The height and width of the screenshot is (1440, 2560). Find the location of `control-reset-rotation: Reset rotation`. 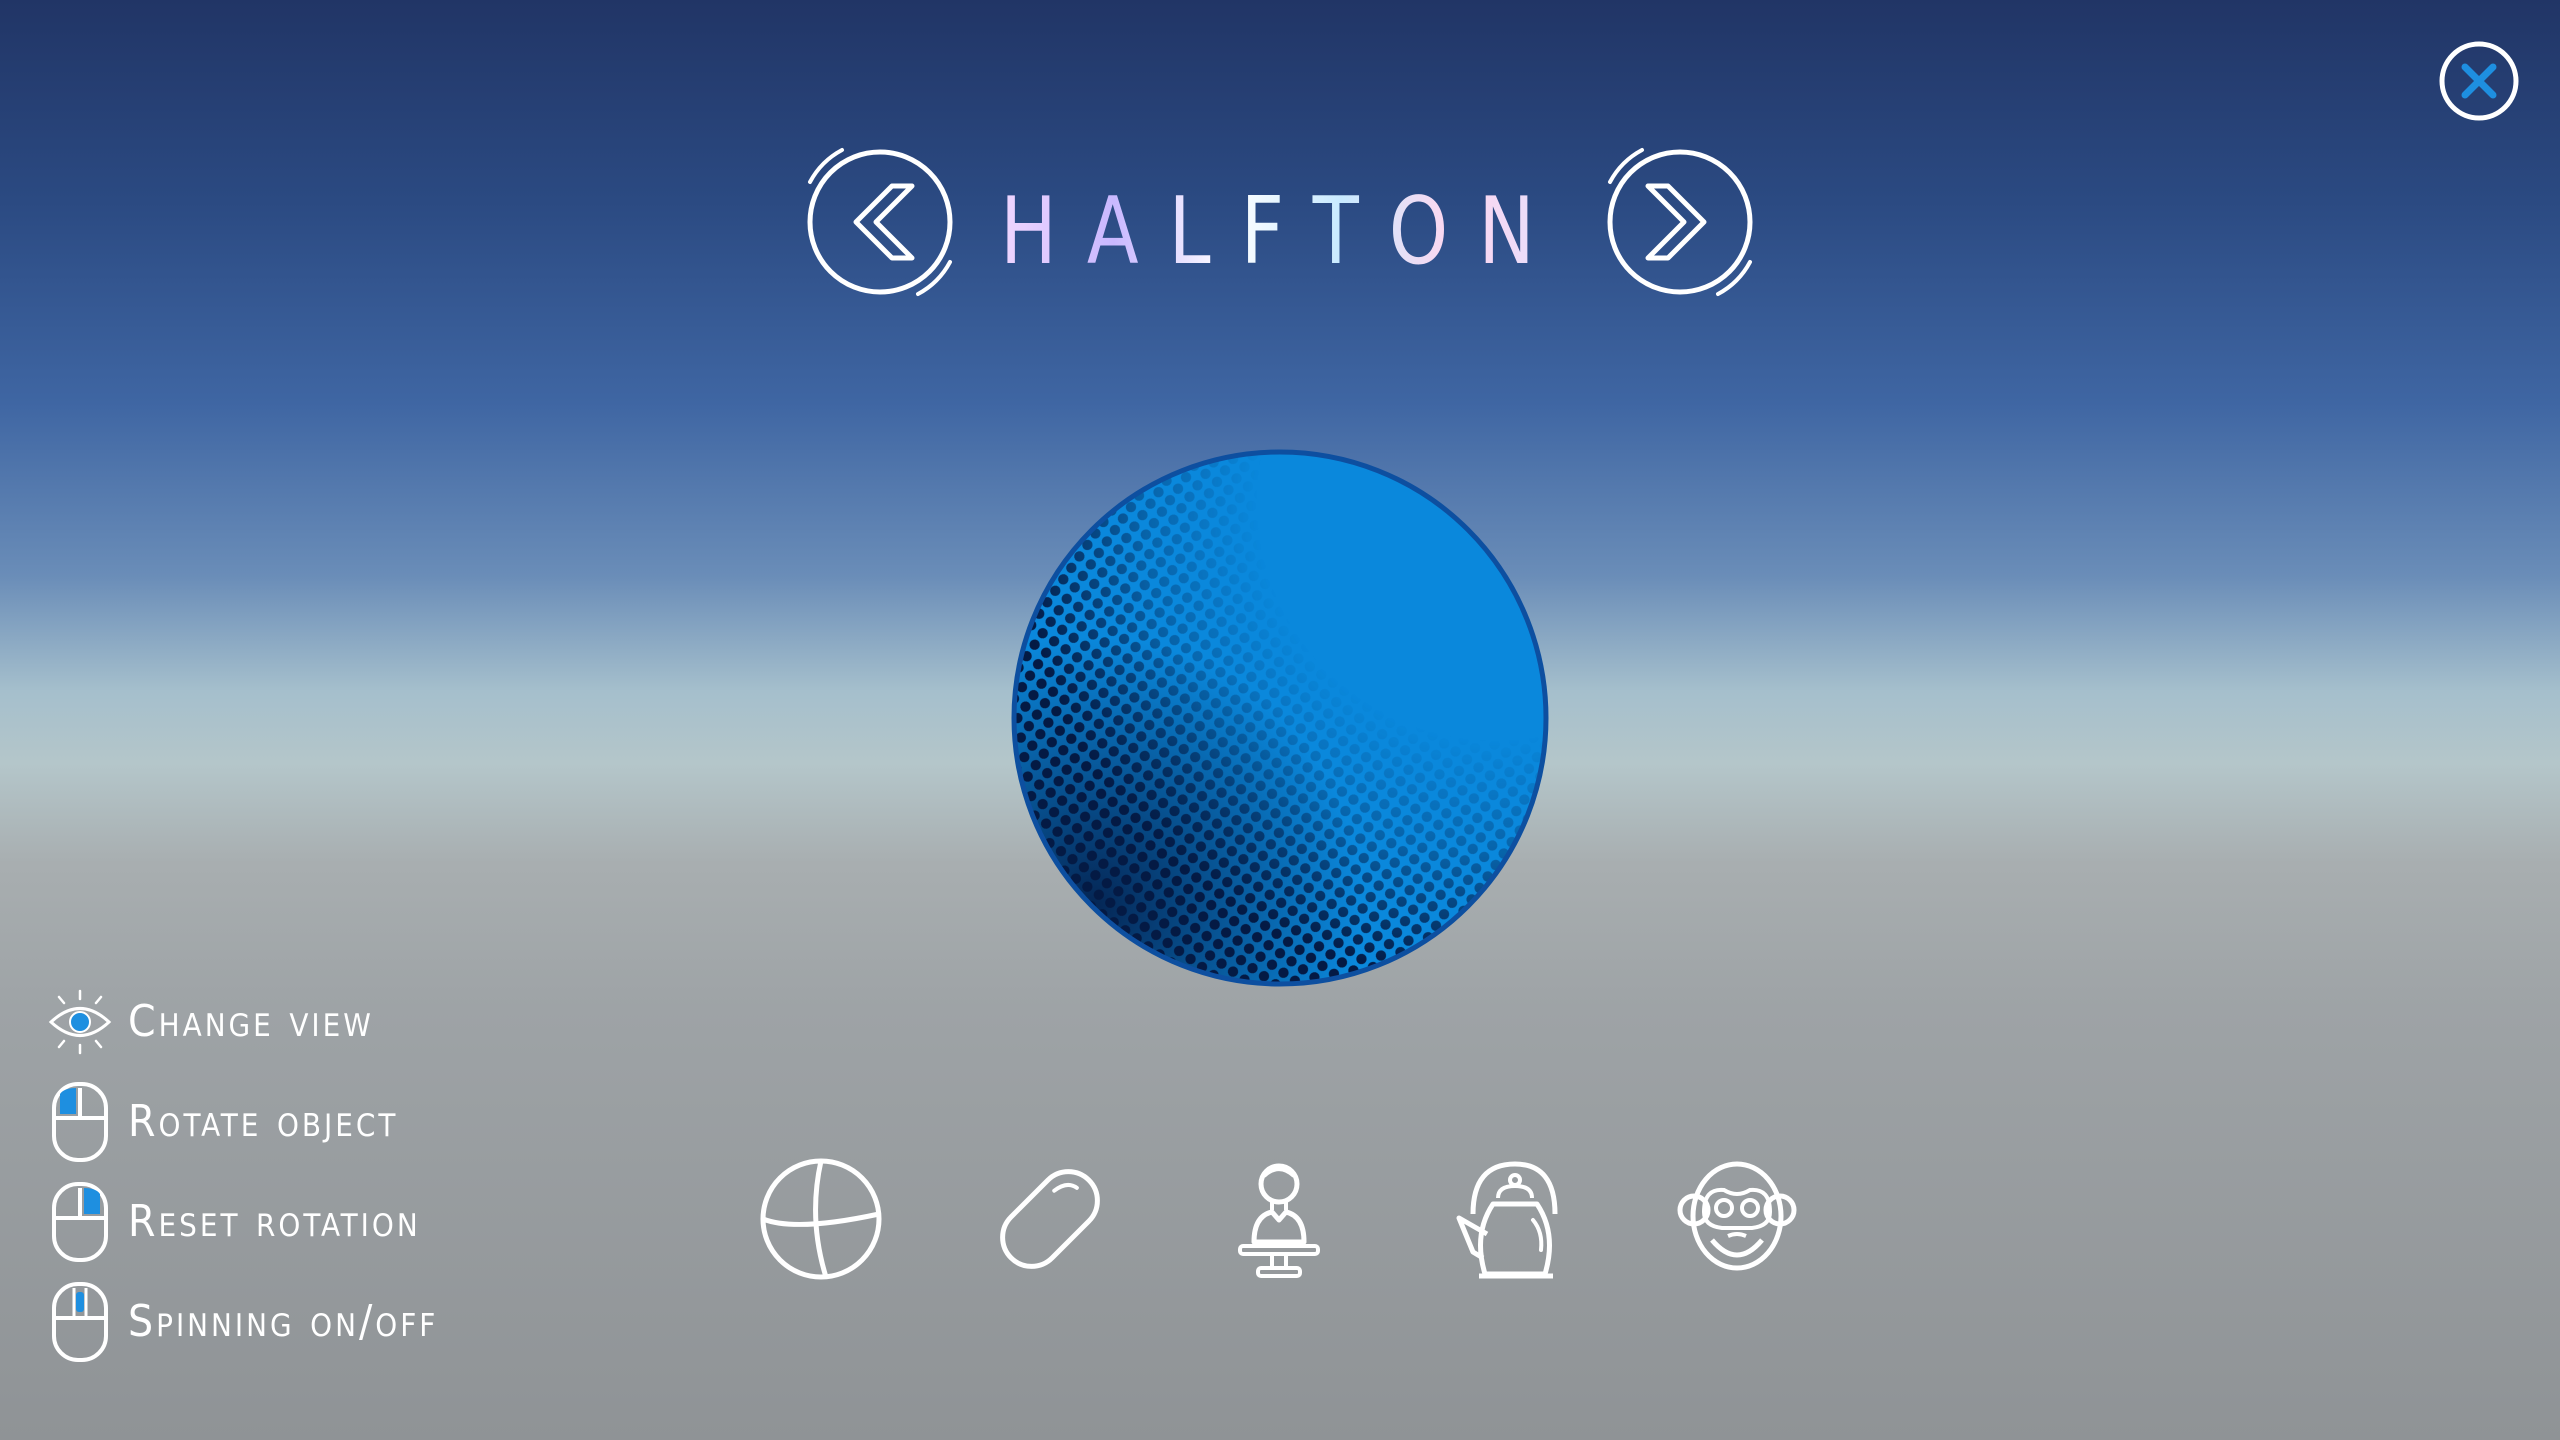

control-reset-rotation: Reset rotation is located at coordinates (232, 1222).